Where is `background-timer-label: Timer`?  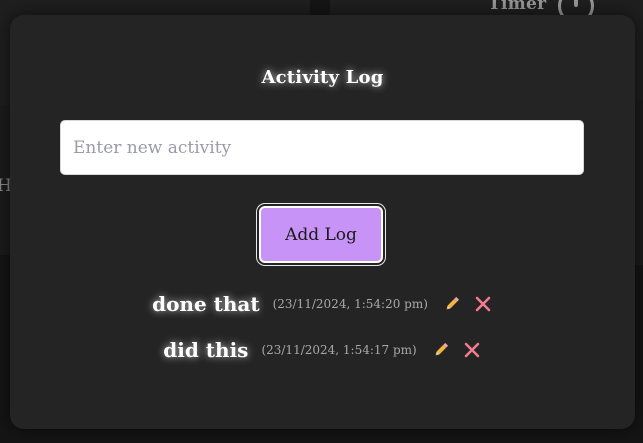
background-timer-label: Timer is located at coordinates (517, 7).